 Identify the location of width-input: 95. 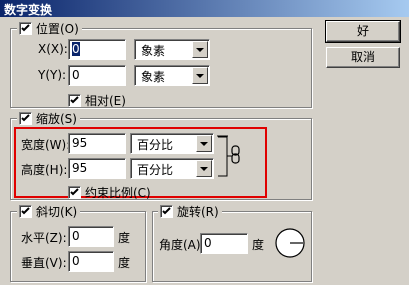
(97, 143).